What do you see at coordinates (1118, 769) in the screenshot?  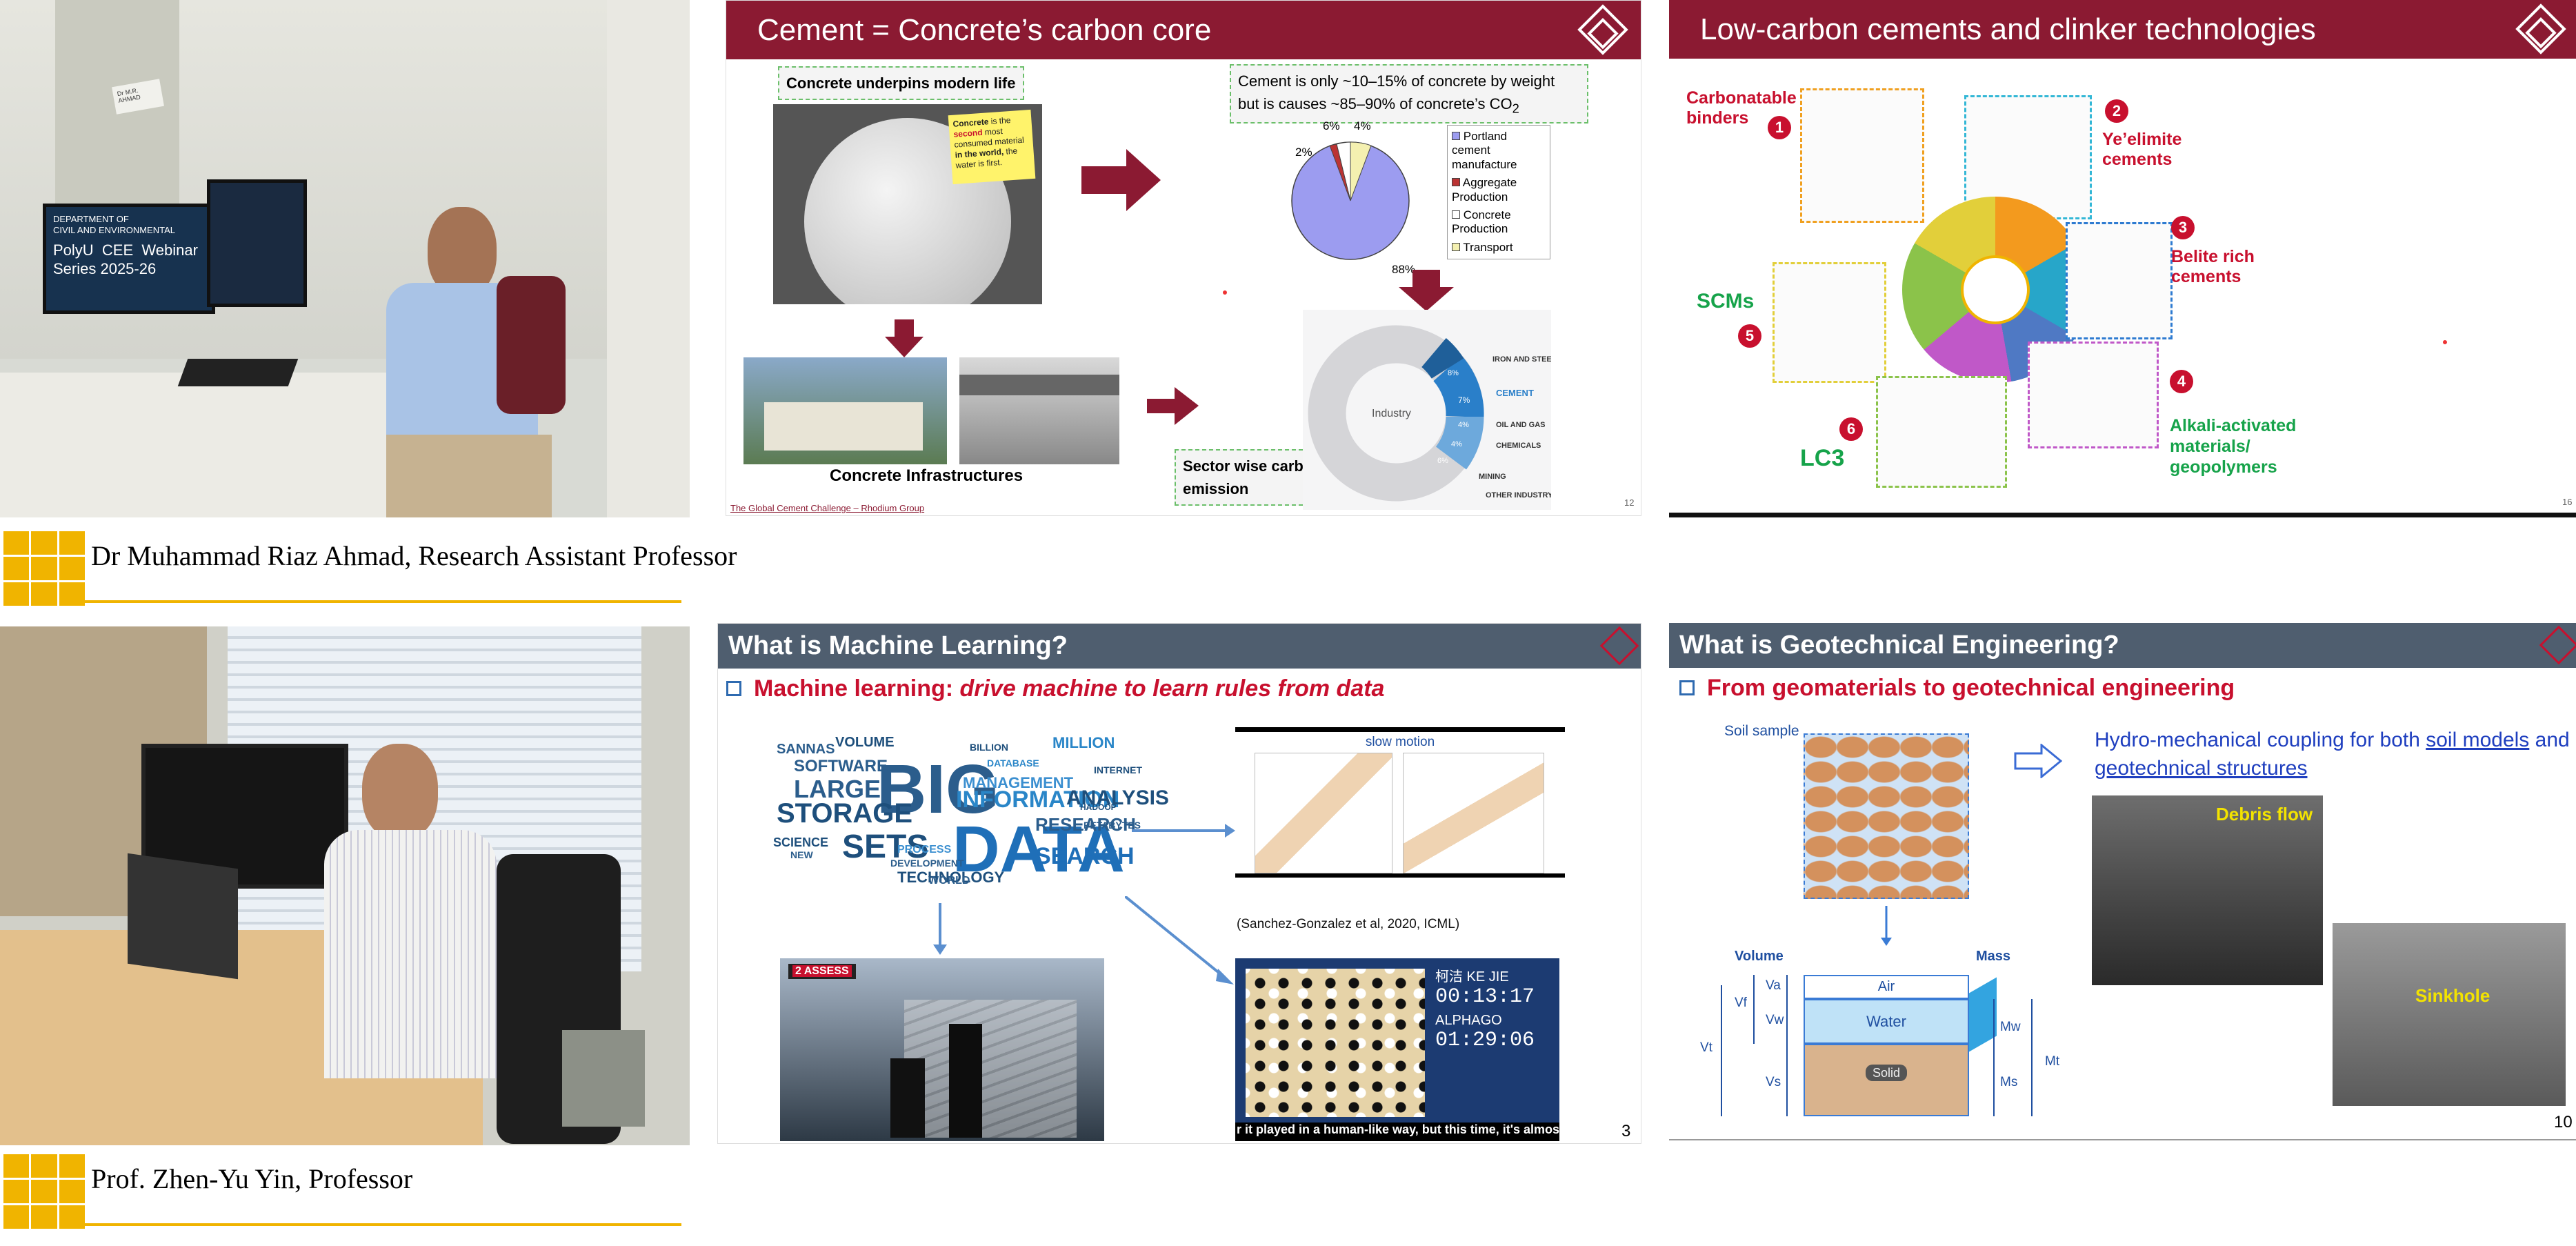 I see `wordcloud-word: INTERNET` at bounding box center [1118, 769].